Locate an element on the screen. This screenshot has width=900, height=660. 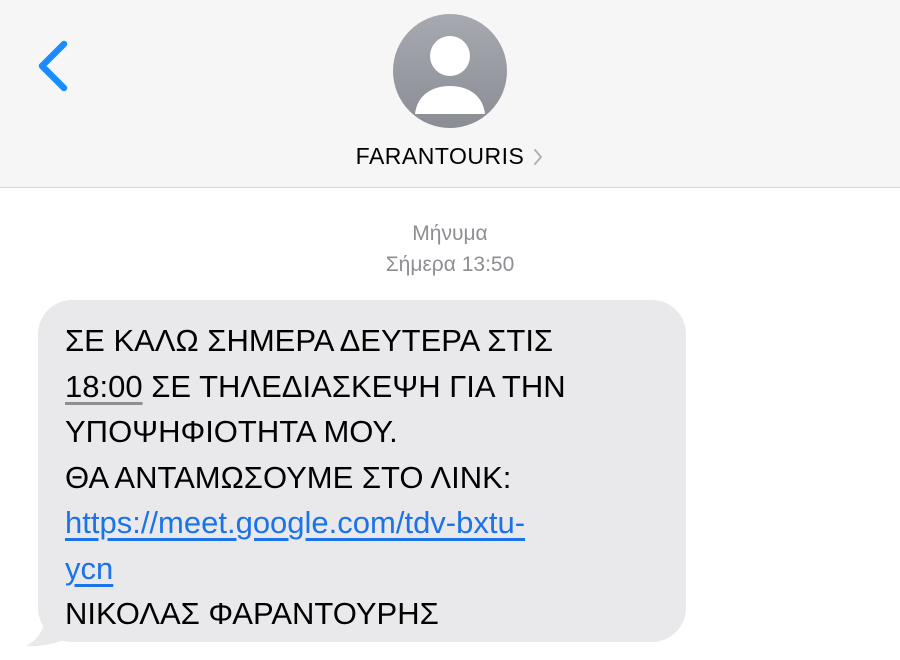
service-label: Μήνυμα is located at coordinates (450, 233).